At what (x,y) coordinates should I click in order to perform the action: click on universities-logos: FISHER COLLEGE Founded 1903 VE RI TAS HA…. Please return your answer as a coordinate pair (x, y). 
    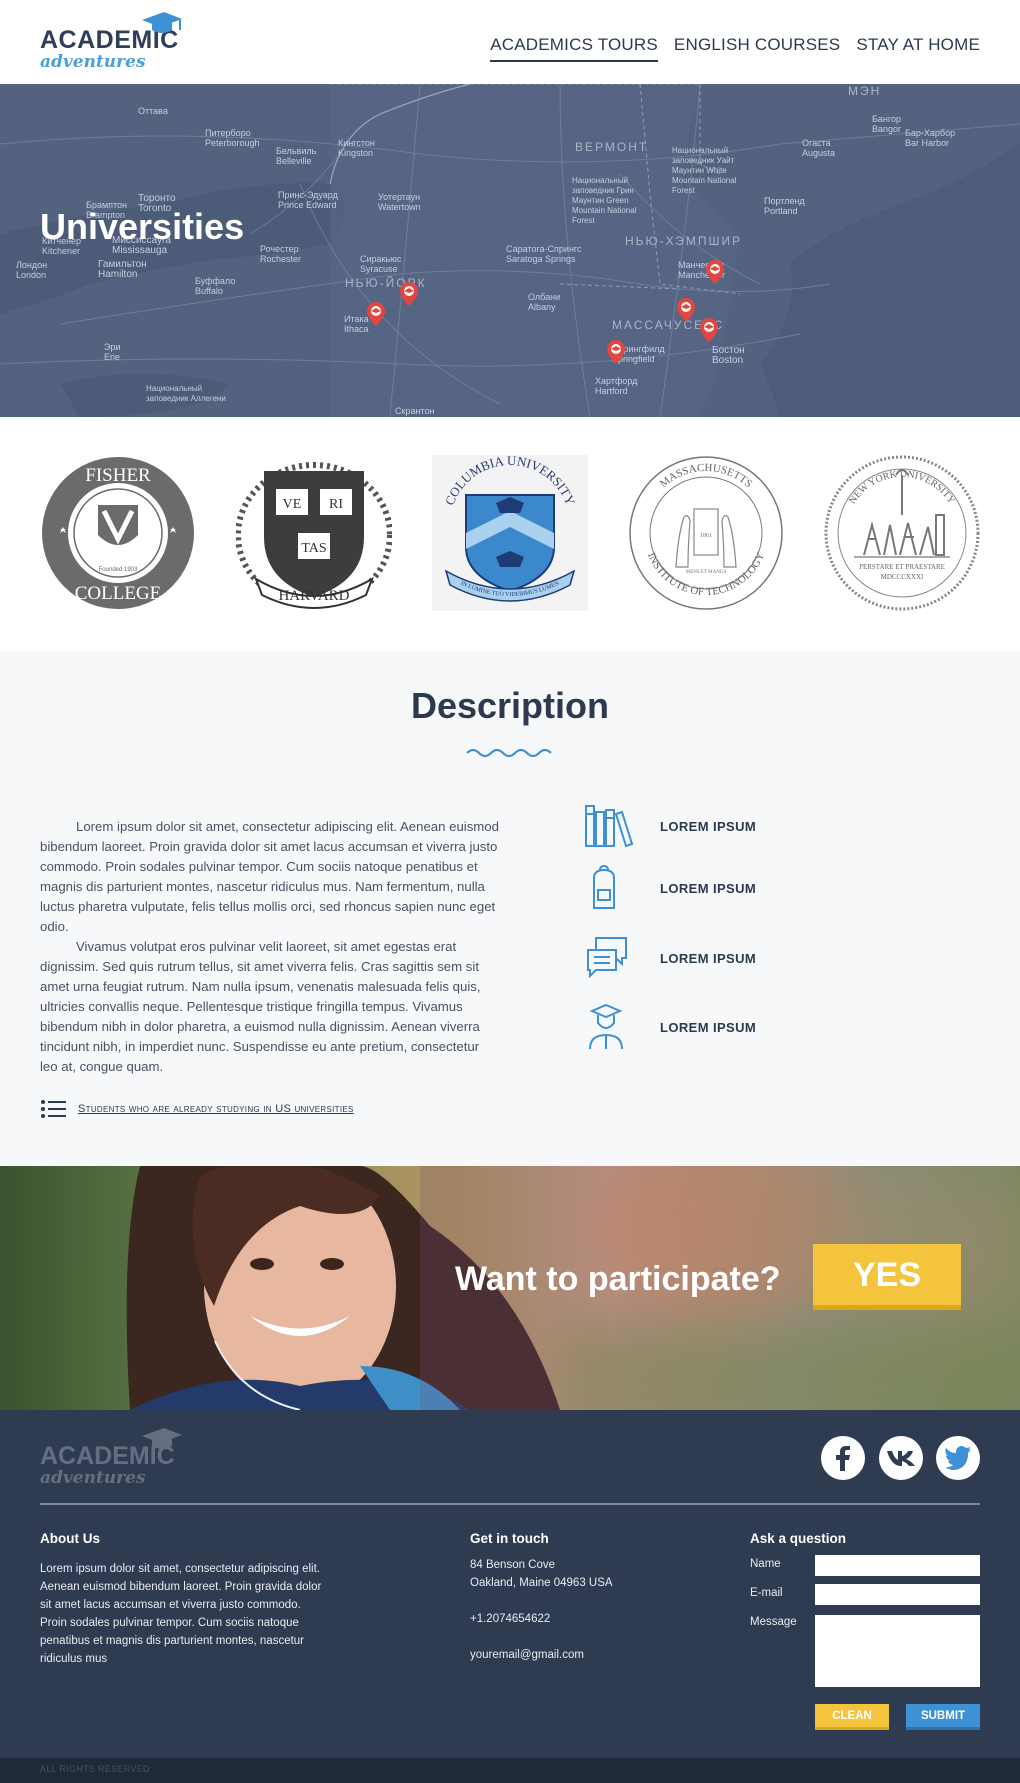
    Looking at the image, I should click on (510, 534).